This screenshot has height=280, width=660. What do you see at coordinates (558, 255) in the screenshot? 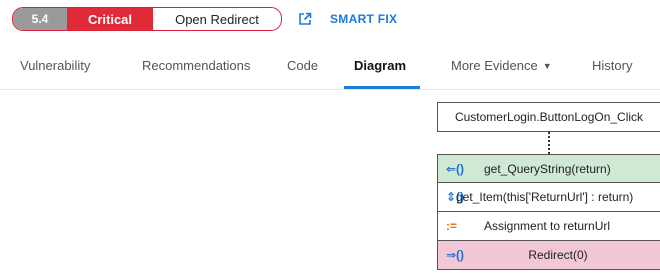
I see `step-label: Redirect(0)` at bounding box center [558, 255].